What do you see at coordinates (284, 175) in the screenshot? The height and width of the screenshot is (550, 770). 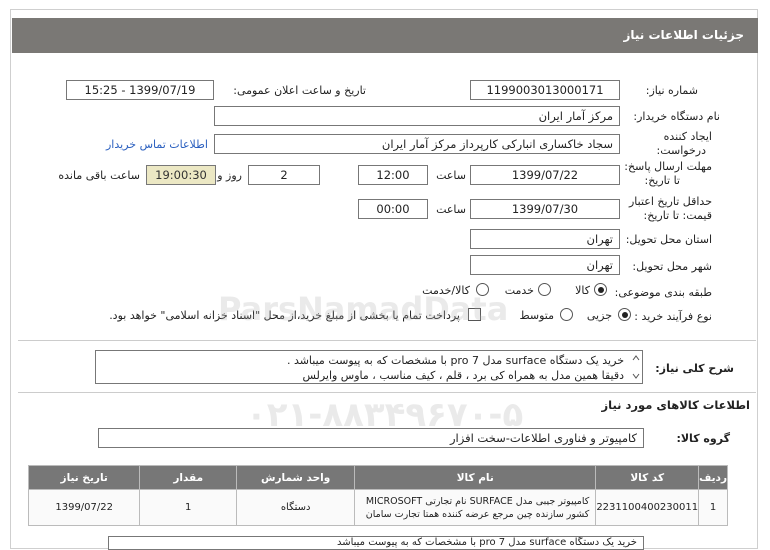 I see `days-field: 2` at bounding box center [284, 175].